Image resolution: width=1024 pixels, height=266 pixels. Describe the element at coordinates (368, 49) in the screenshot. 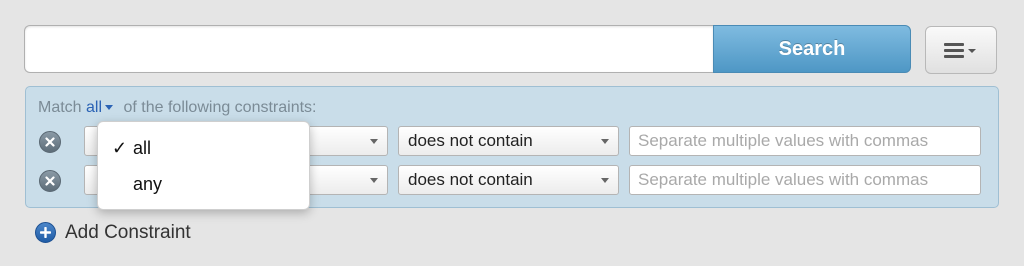

I see `search-input` at that location.